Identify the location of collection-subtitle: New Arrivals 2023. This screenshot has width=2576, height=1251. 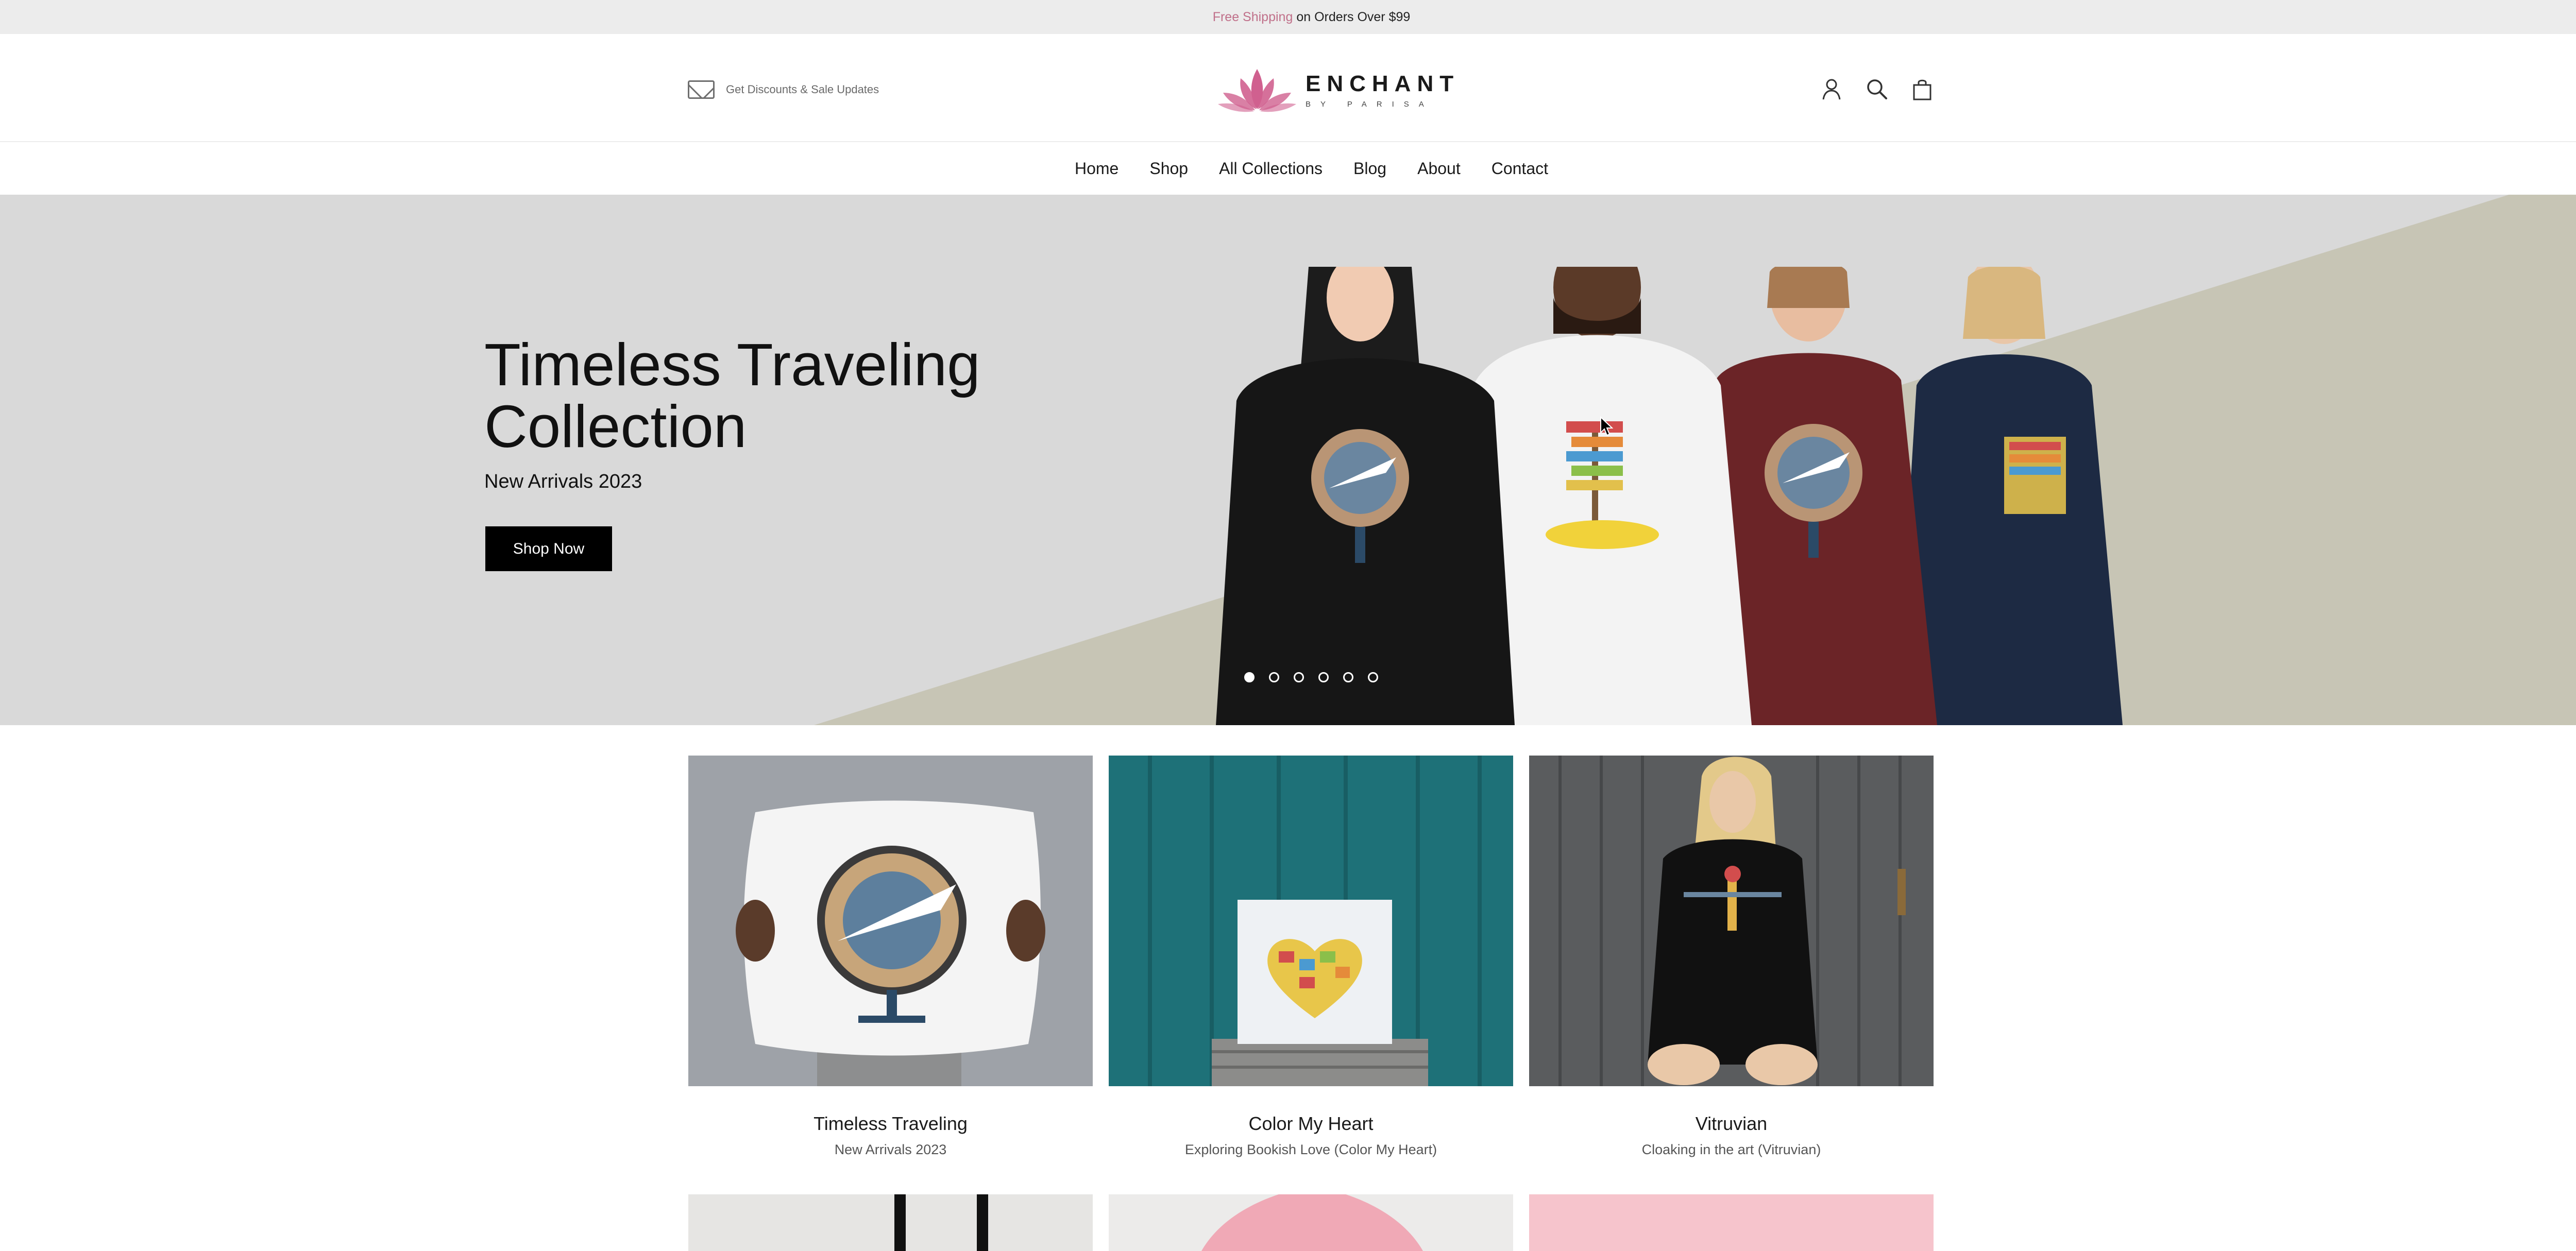
(890, 1149).